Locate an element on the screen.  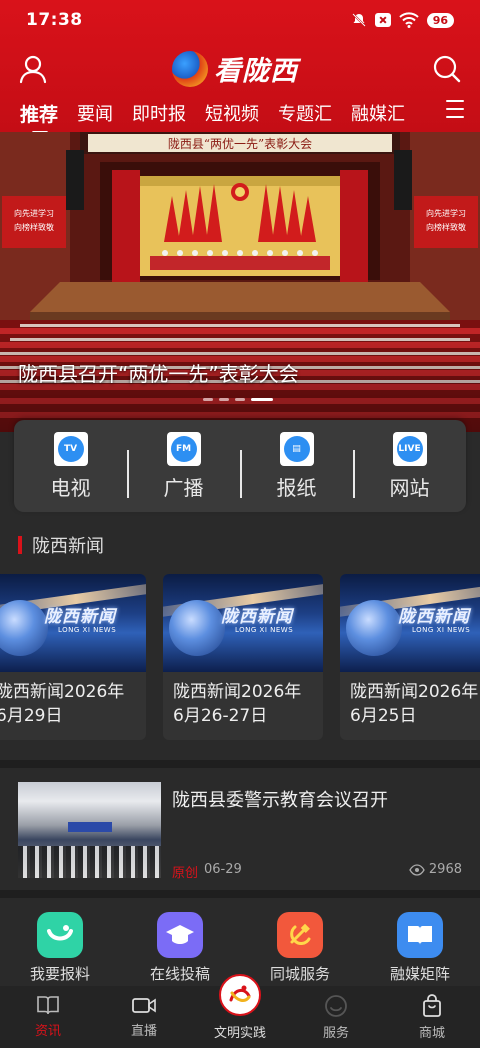
user-icon is located at coordinates (33, 69).